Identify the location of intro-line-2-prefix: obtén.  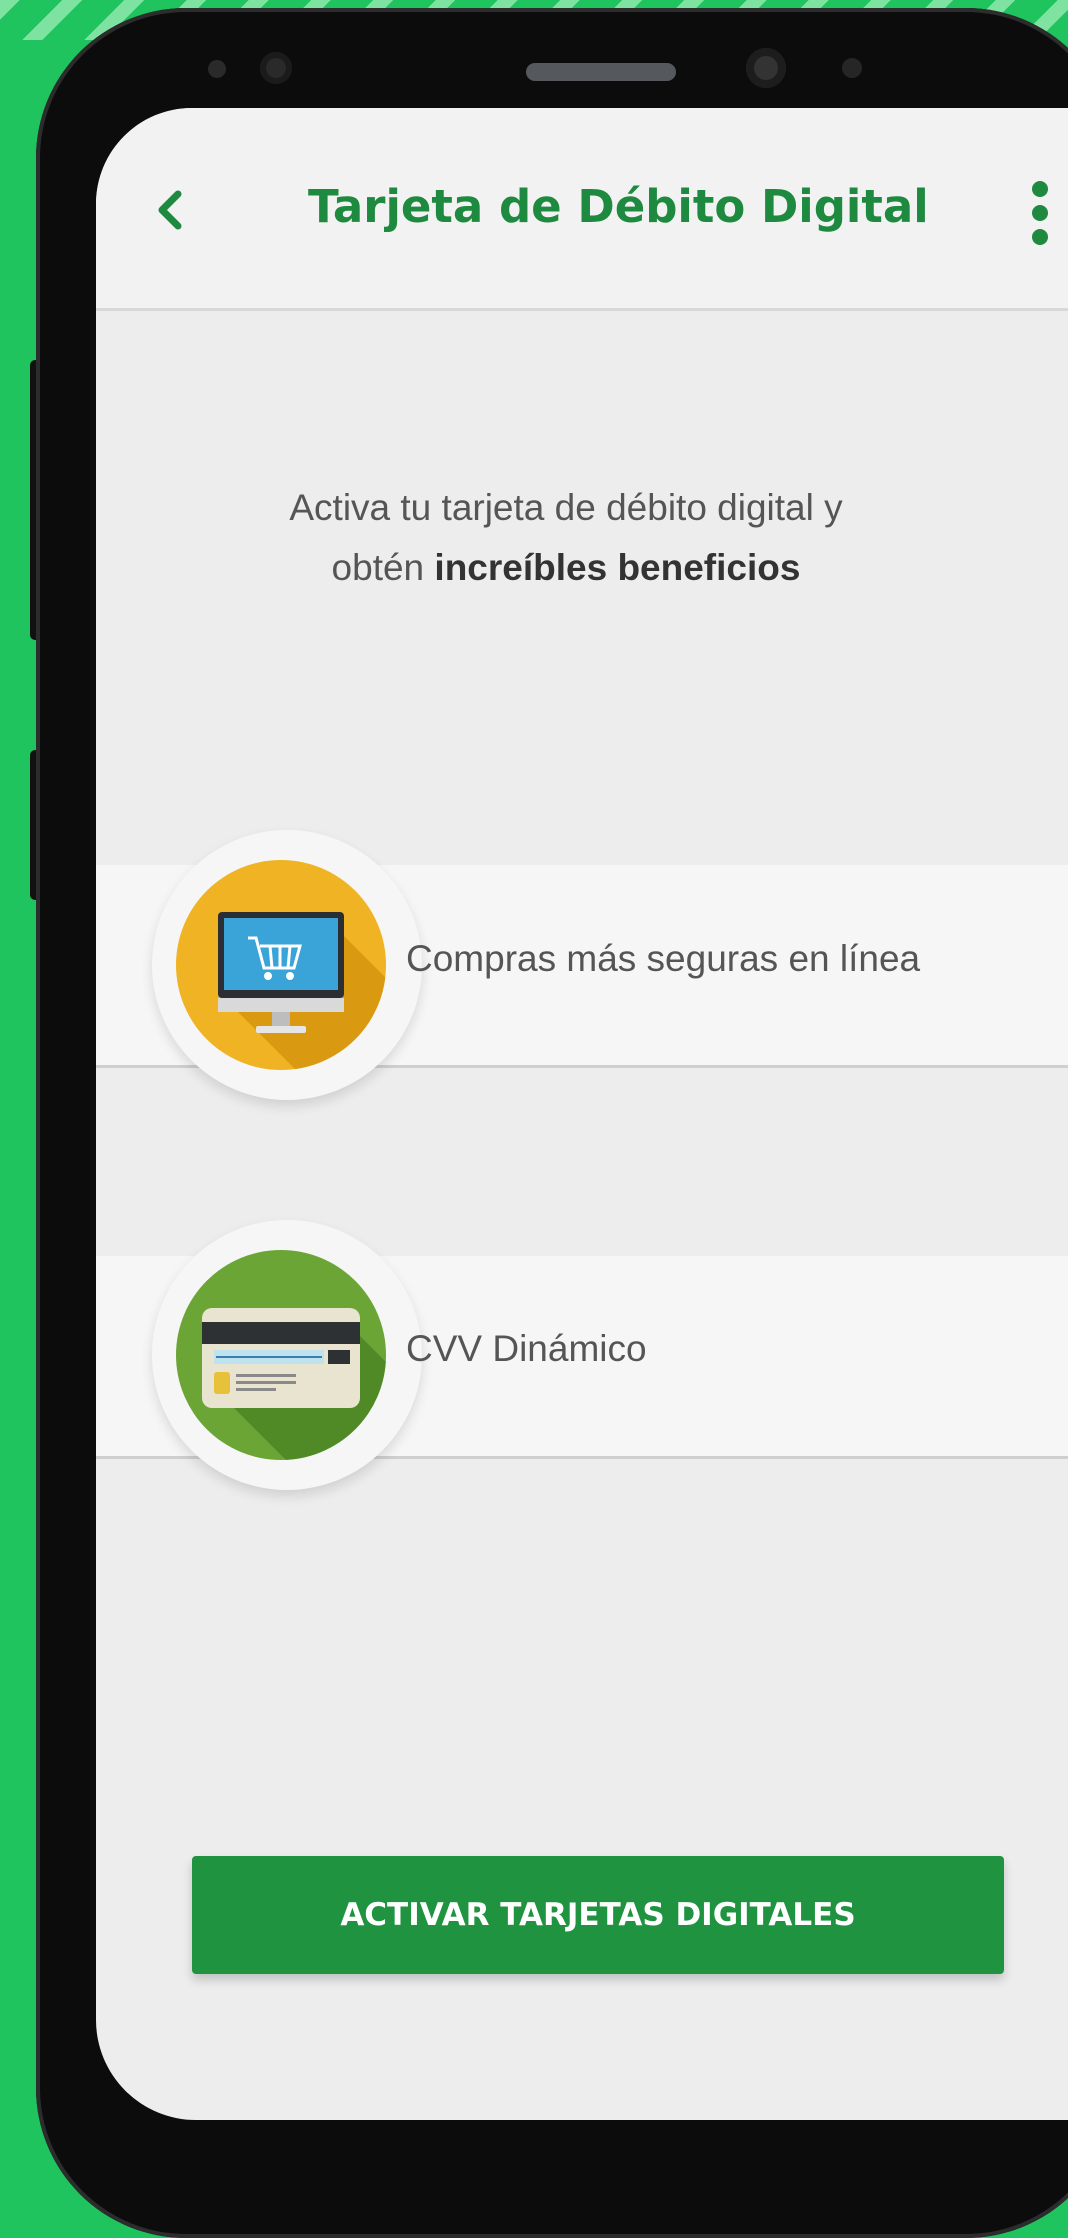
(378, 567).